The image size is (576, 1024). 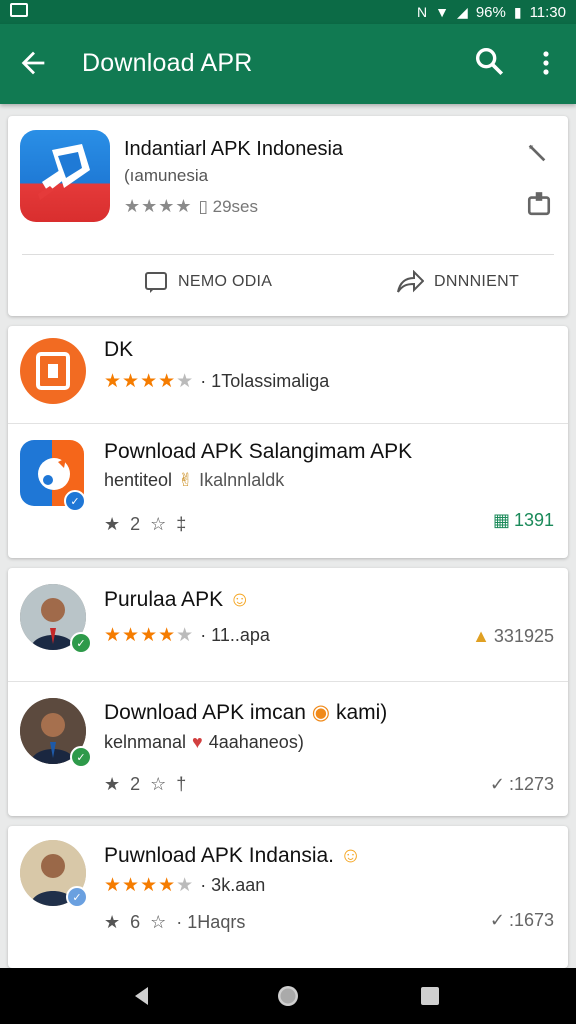 I want to click on download-icon: ▦, so click(x=501, y=520).